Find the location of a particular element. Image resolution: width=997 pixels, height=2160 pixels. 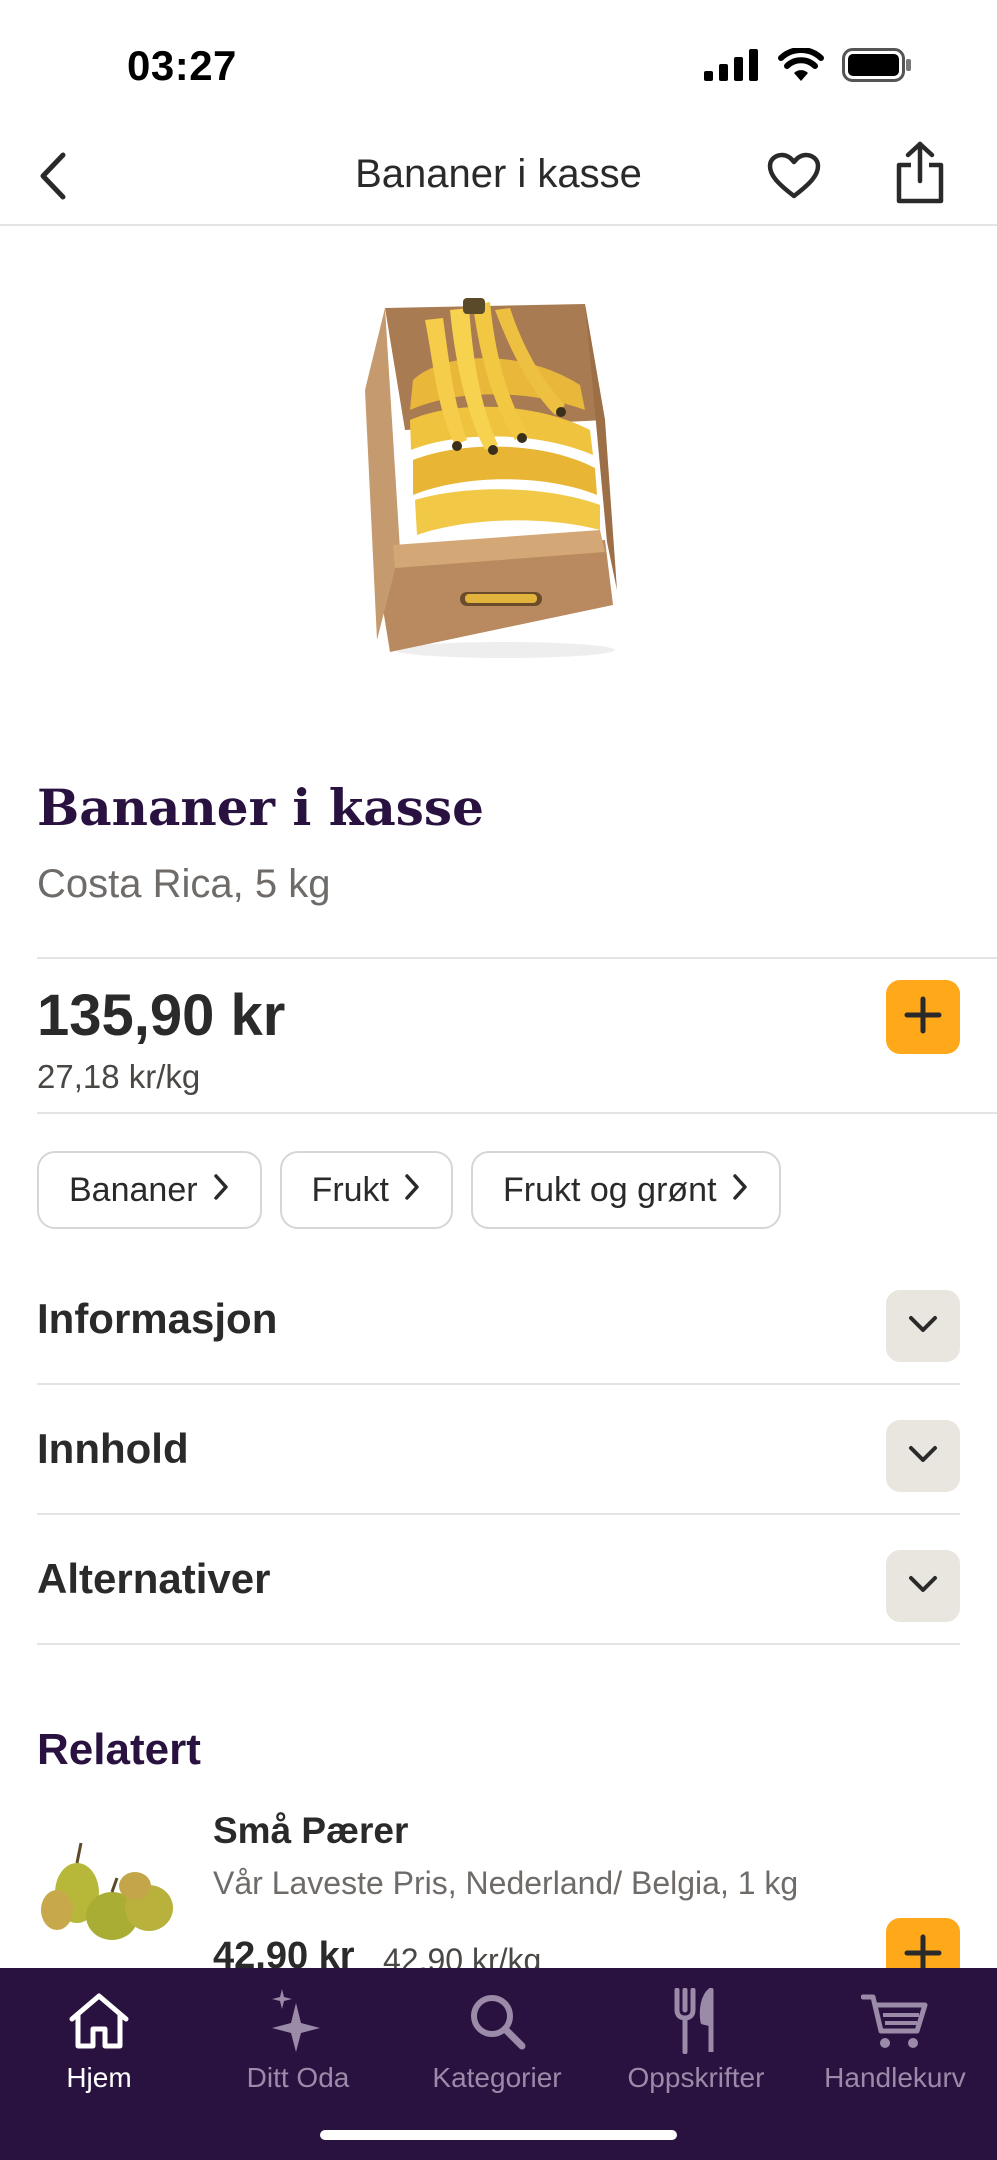

status-icons is located at coordinates (808, 67).